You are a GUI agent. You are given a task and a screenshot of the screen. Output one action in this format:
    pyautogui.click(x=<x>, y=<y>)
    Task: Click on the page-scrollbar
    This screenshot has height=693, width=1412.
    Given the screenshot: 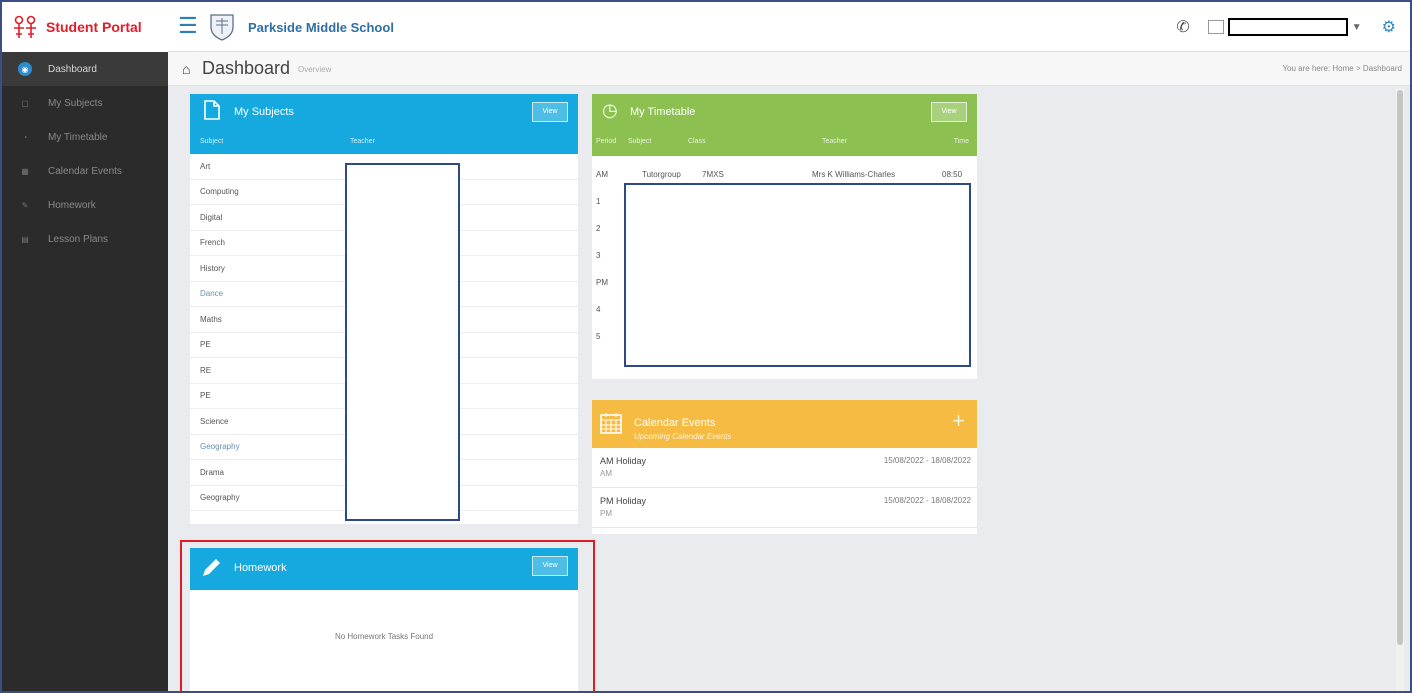 What is the action you would take?
    pyautogui.click(x=1400, y=389)
    